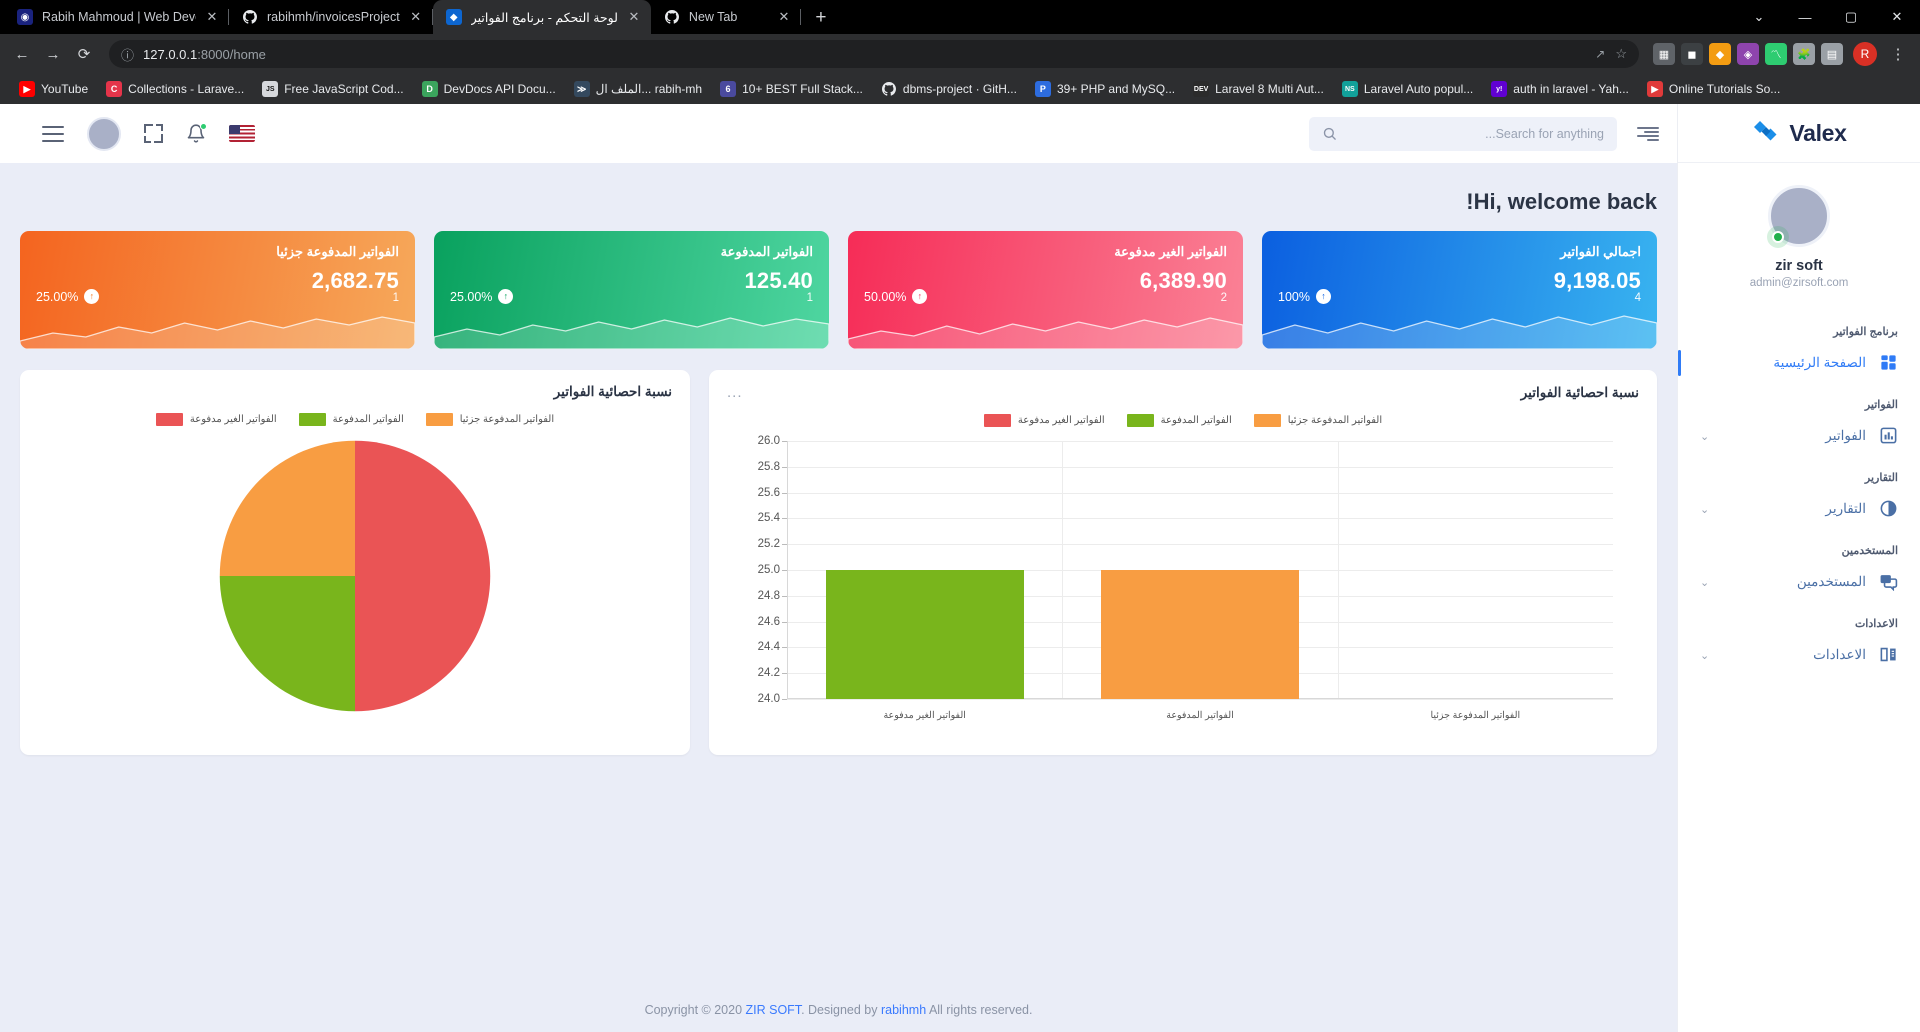  I want to click on browser-tab: ◆ لوحة التحكم - برنامج الفواتير ✕, so click(541, 17).